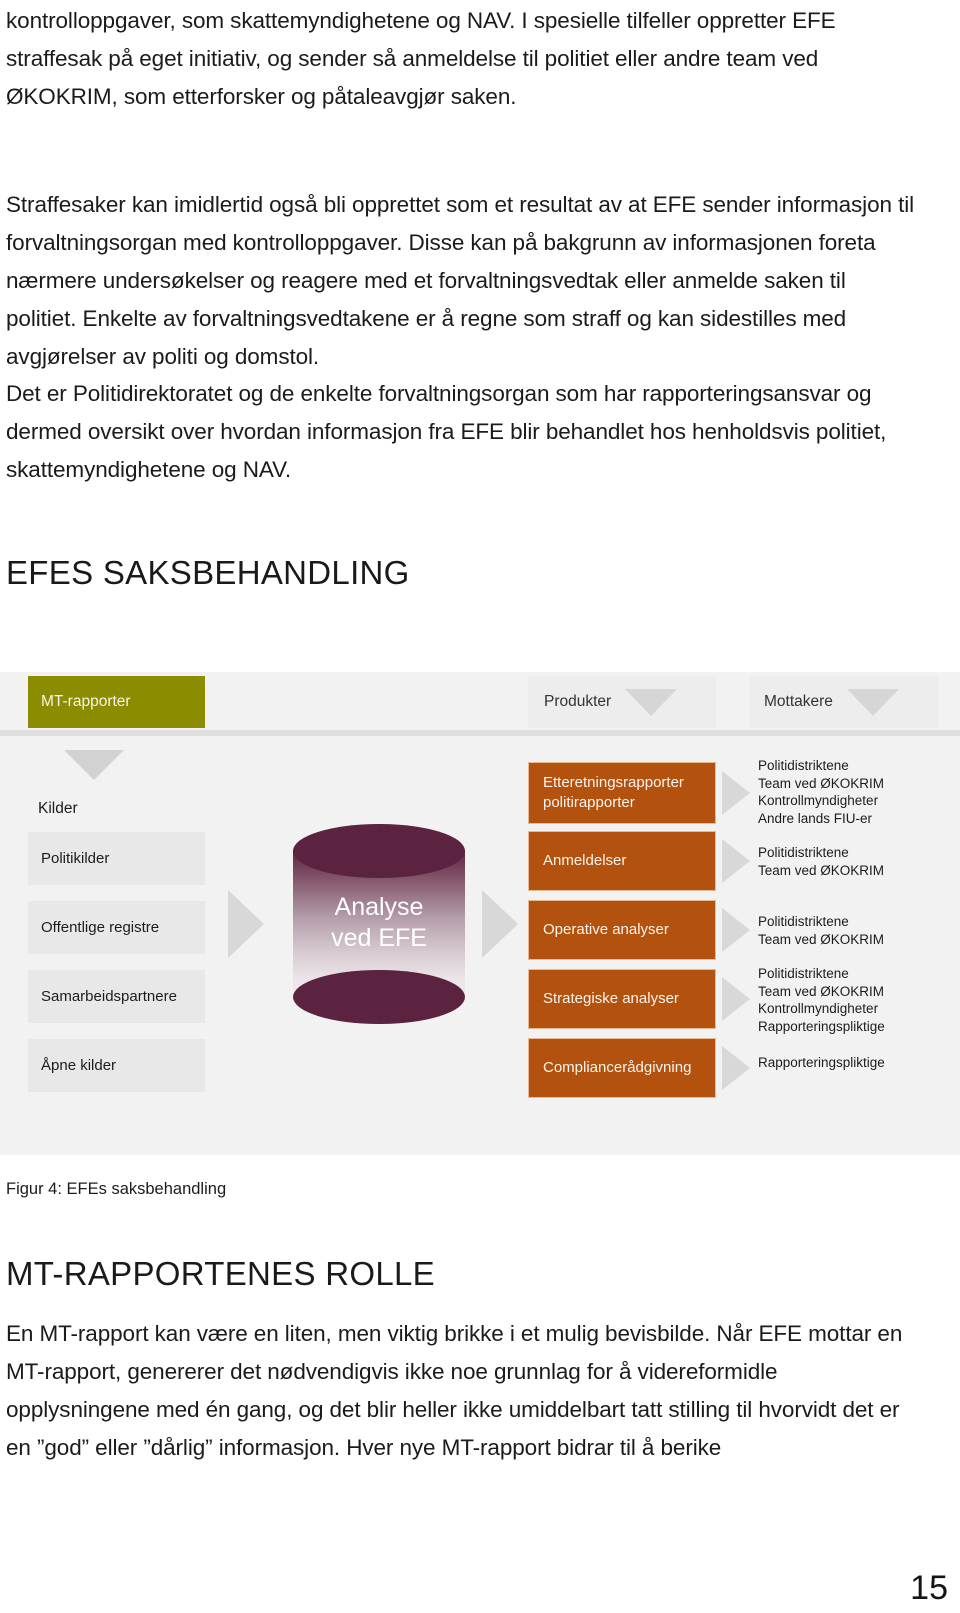 The image size is (960, 1613). Describe the element at coordinates (480, 733) in the screenshot. I see `figure-header-divider` at that location.